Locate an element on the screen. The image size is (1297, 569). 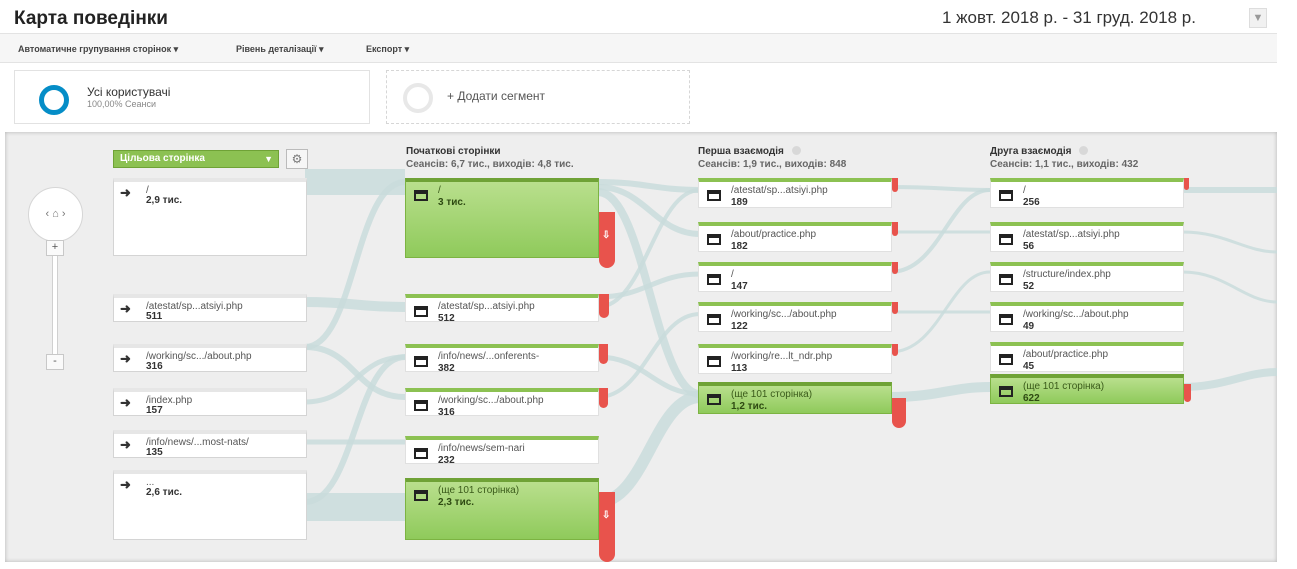
node-value: 122 is located at coordinates (739, 326).